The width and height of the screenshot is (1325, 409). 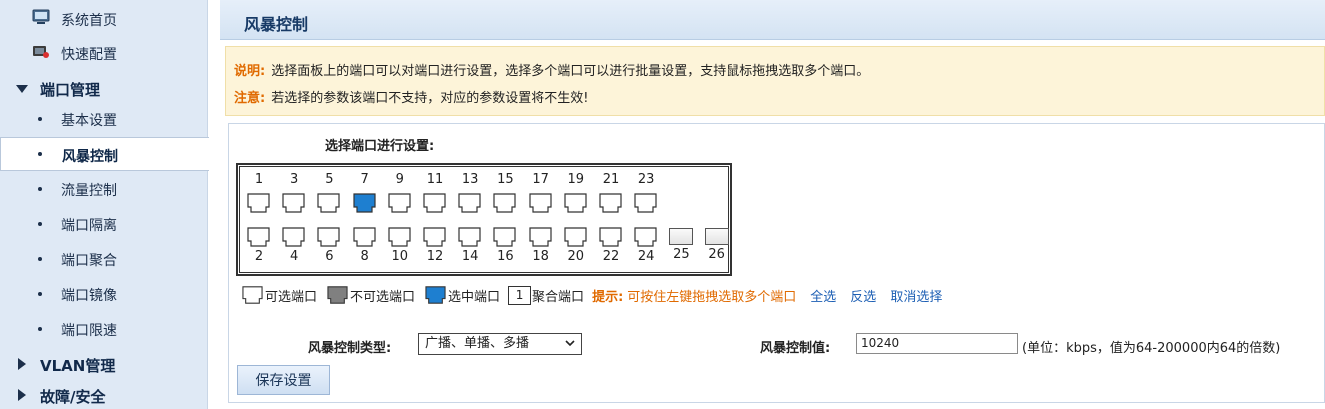 I want to click on port-number-label: 12, so click(x=435, y=256).